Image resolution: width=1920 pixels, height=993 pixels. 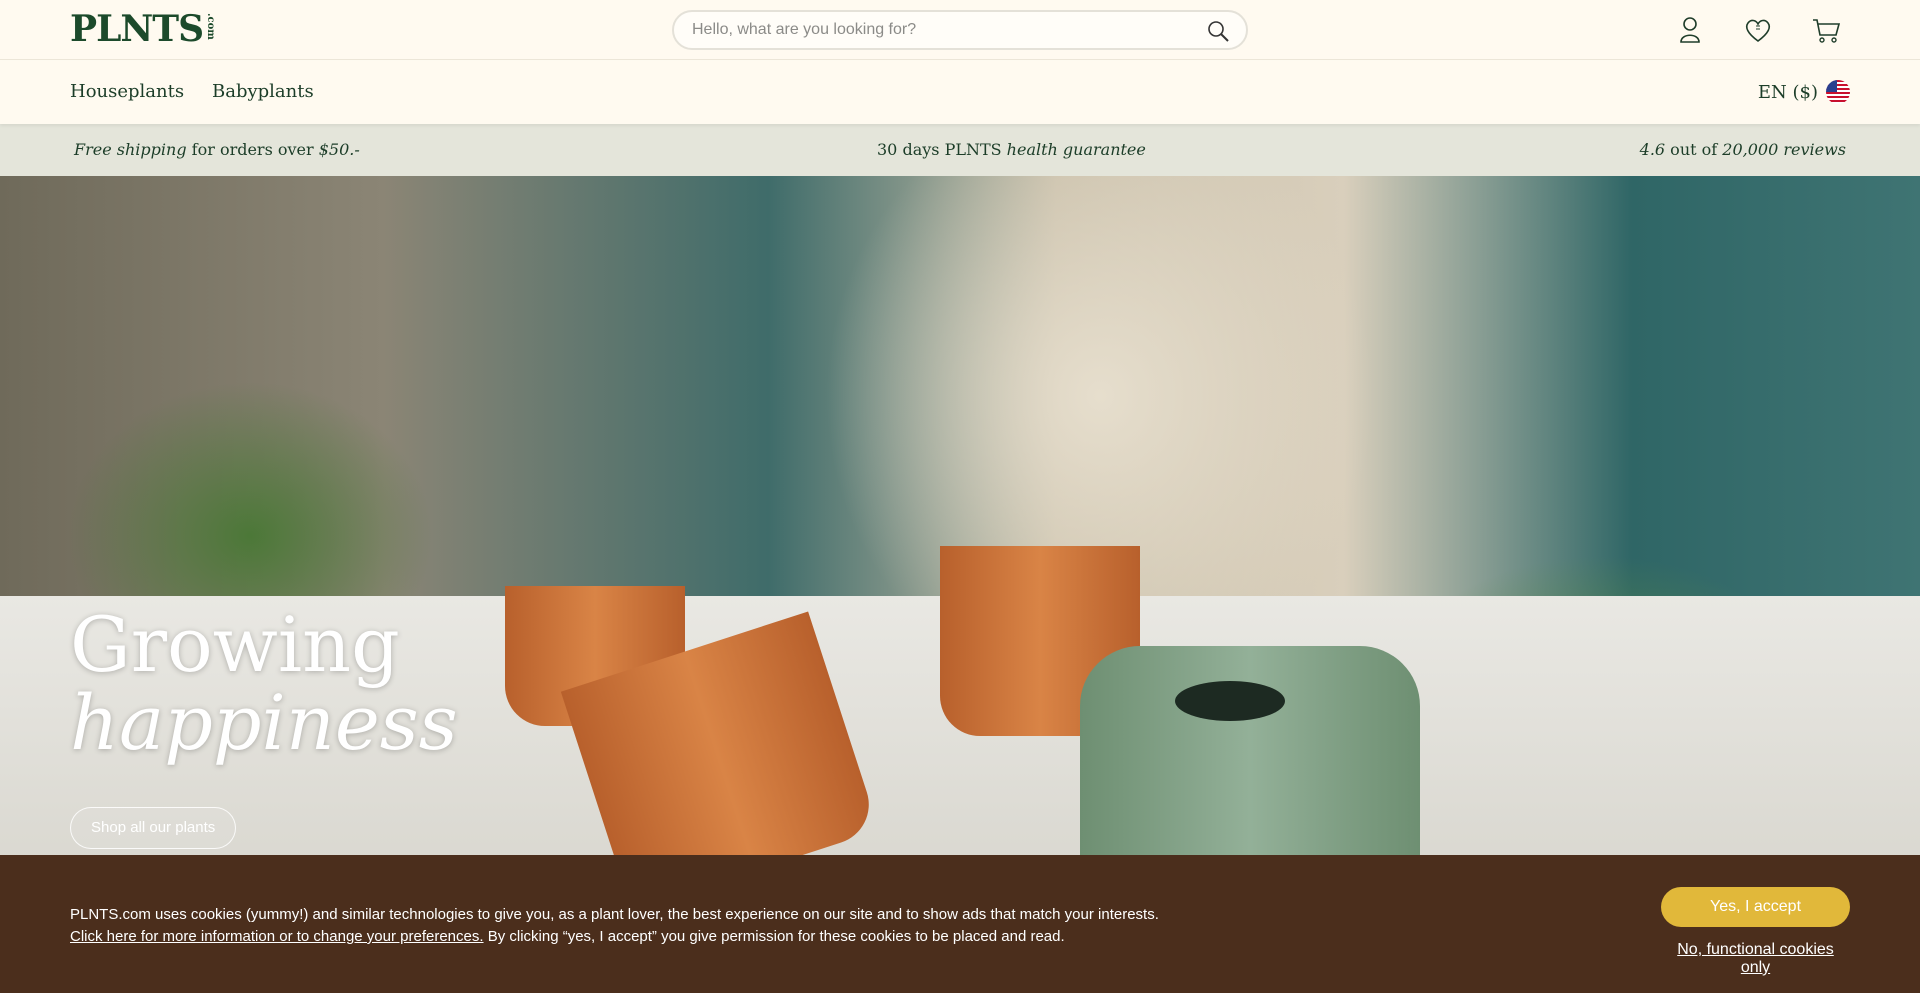 What do you see at coordinates (153, 828) in the screenshot?
I see `shop-all-plants-button: Shop all our plants` at bounding box center [153, 828].